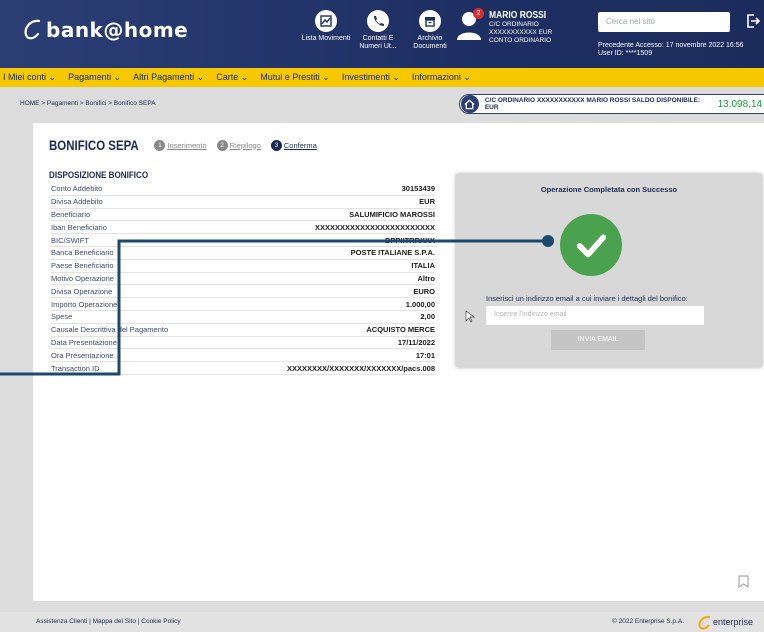 The height and width of the screenshot is (632, 764). Describe the element at coordinates (117, 30) in the screenshot. I see `logo-text: bank@home` at that location.